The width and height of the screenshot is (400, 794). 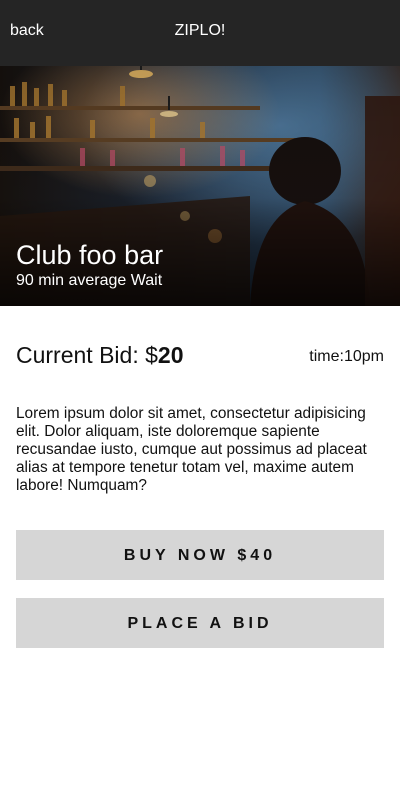 I want to click on current-bid-label: Current Bid: $, so click(x=87, y=355).